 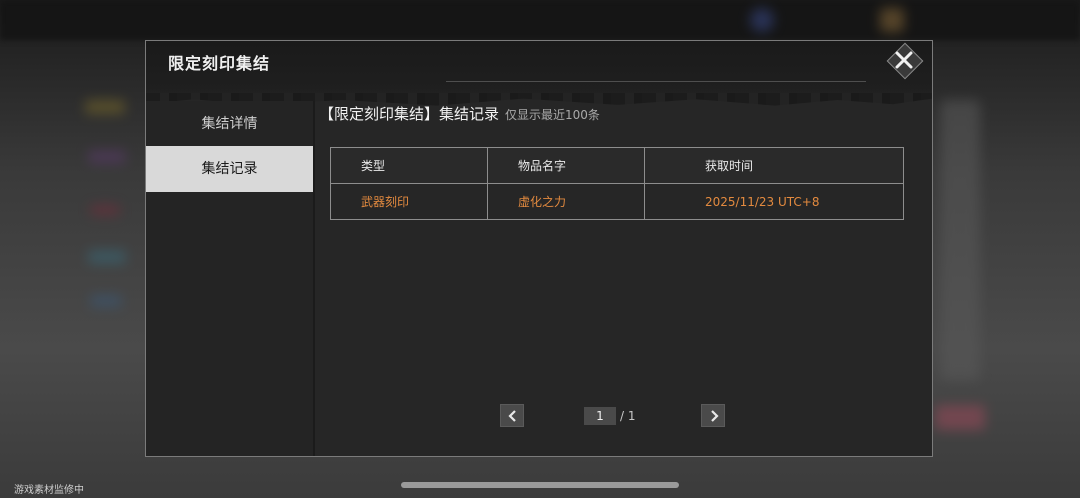 I want to click on close-button, so click(x=904, y=61).